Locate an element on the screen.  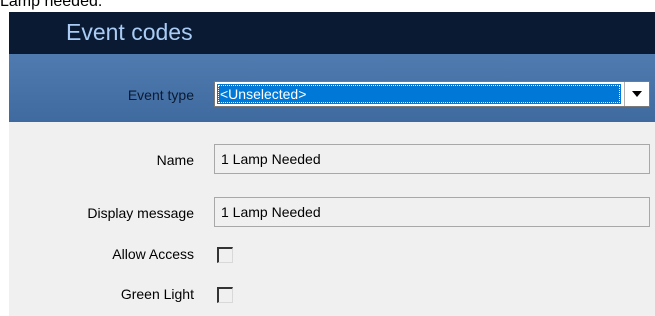
event-type-label: Event type is located at coordinates (160, 95).